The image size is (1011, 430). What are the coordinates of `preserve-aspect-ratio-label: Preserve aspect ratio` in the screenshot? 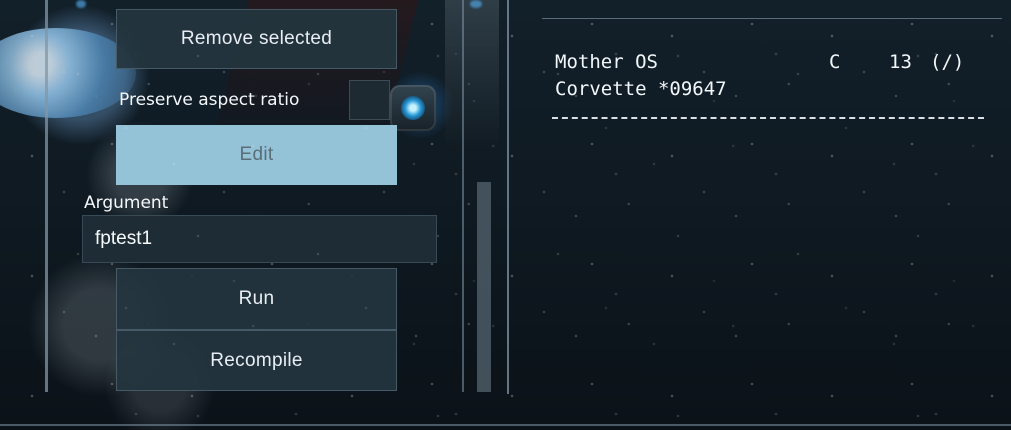 It's located at (209, 100).